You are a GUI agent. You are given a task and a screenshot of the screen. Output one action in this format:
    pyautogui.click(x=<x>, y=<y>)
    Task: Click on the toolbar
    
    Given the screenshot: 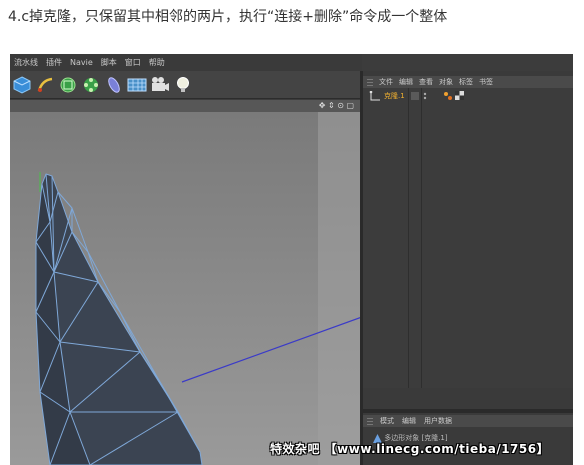 What is the action you would take?
    pyautogui.click(x=186, y=85)
    